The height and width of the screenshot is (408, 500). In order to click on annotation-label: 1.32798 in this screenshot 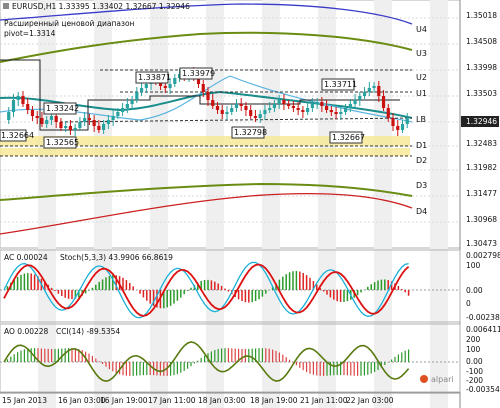, I will do `click(250, 132)`.